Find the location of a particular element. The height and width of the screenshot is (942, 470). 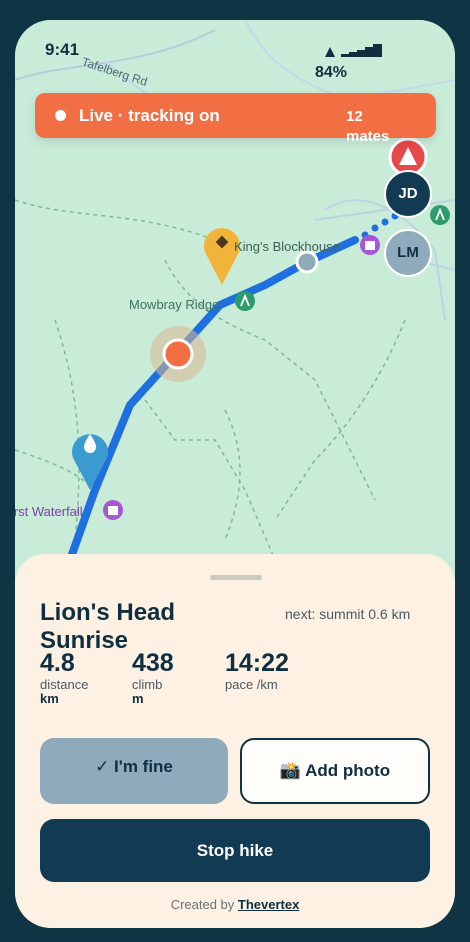

stat-unit: km is located at coordinates (49, 698).